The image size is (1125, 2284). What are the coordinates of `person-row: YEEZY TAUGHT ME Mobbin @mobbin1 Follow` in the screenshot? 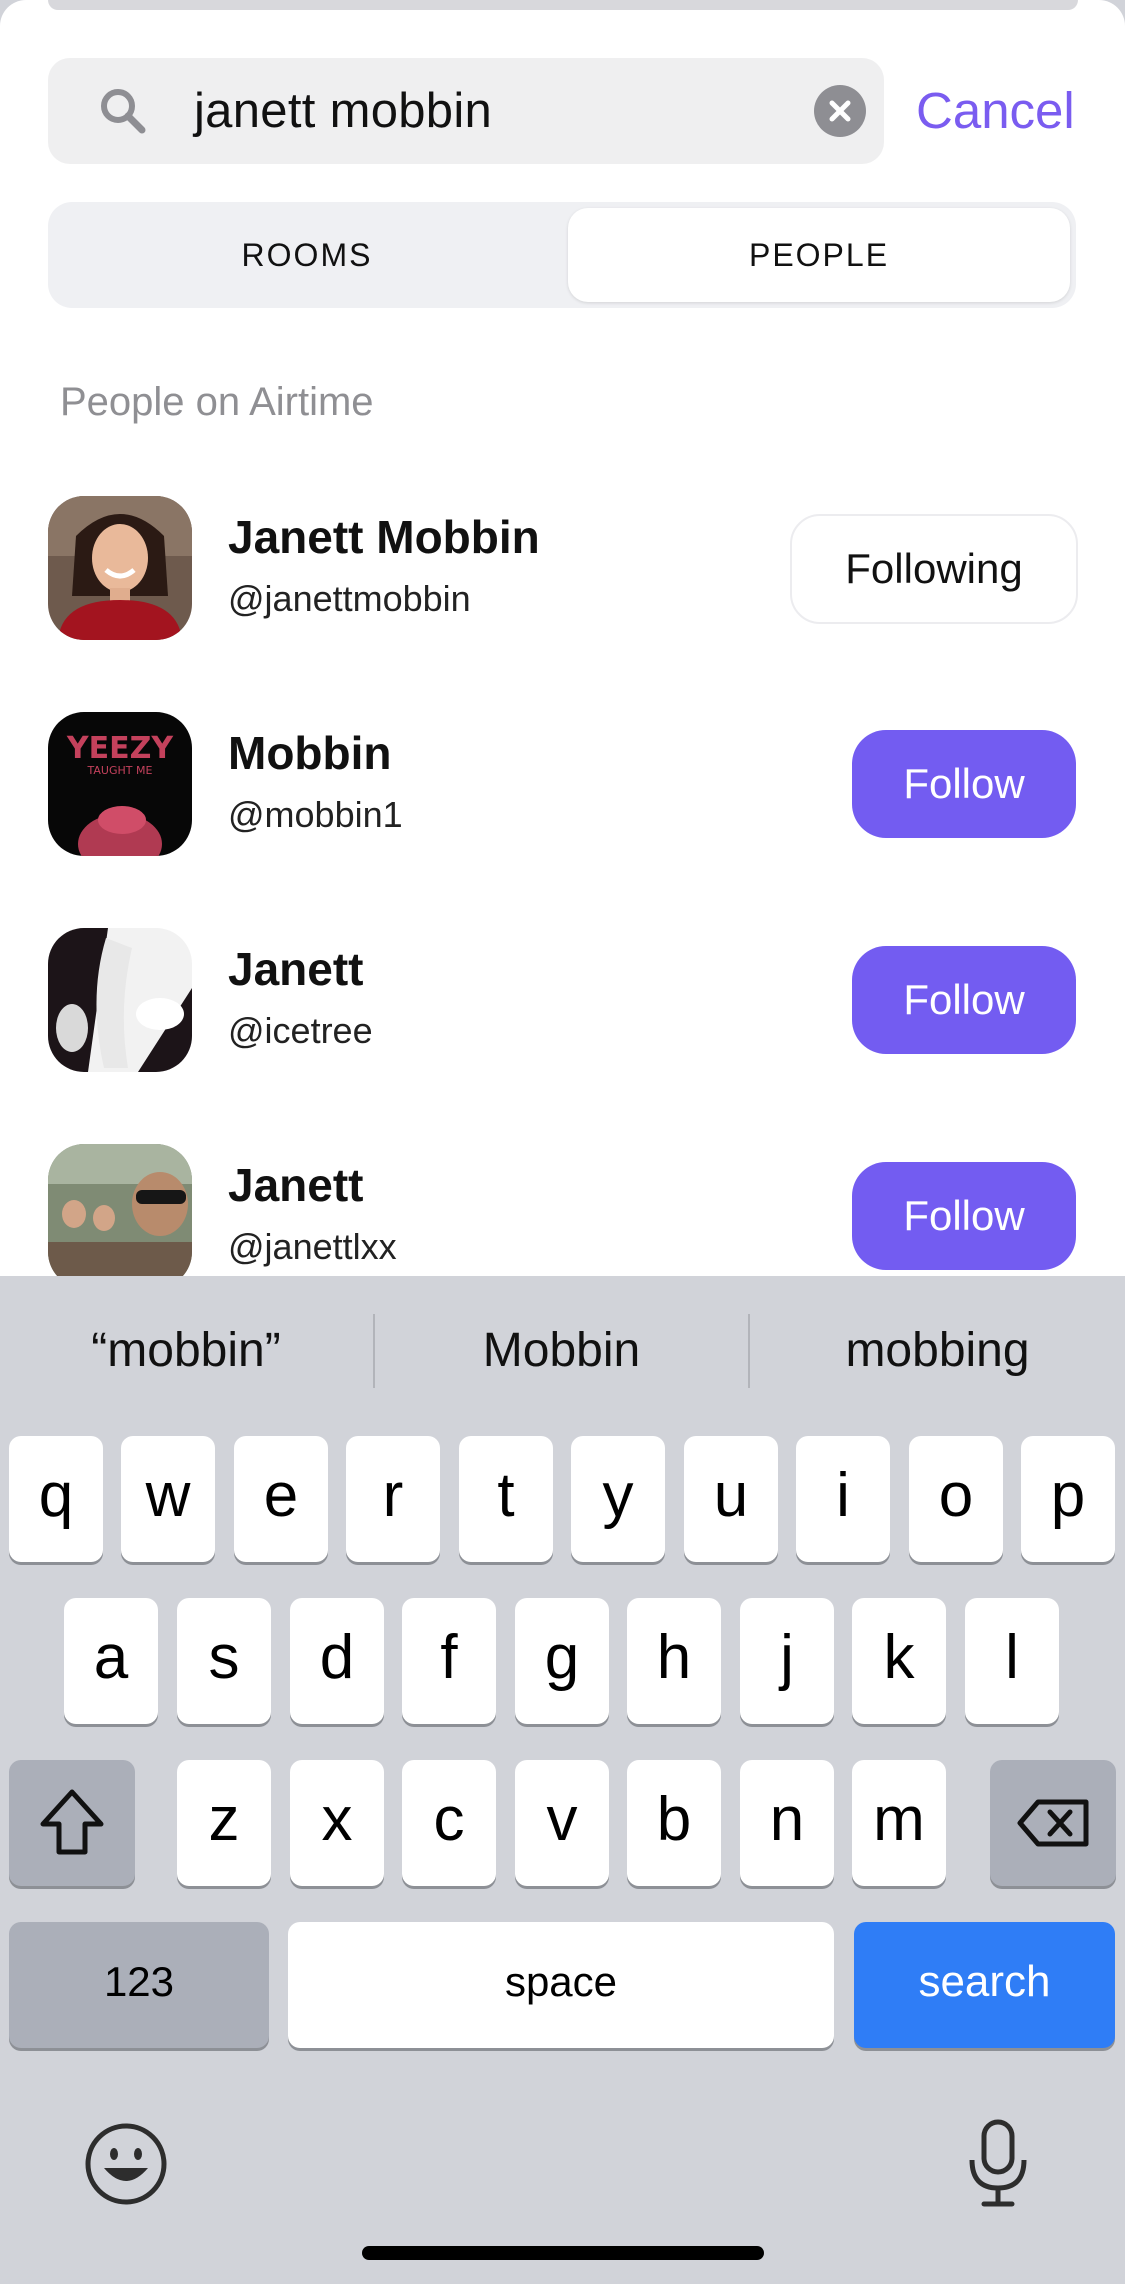 It's located at (562, 787).